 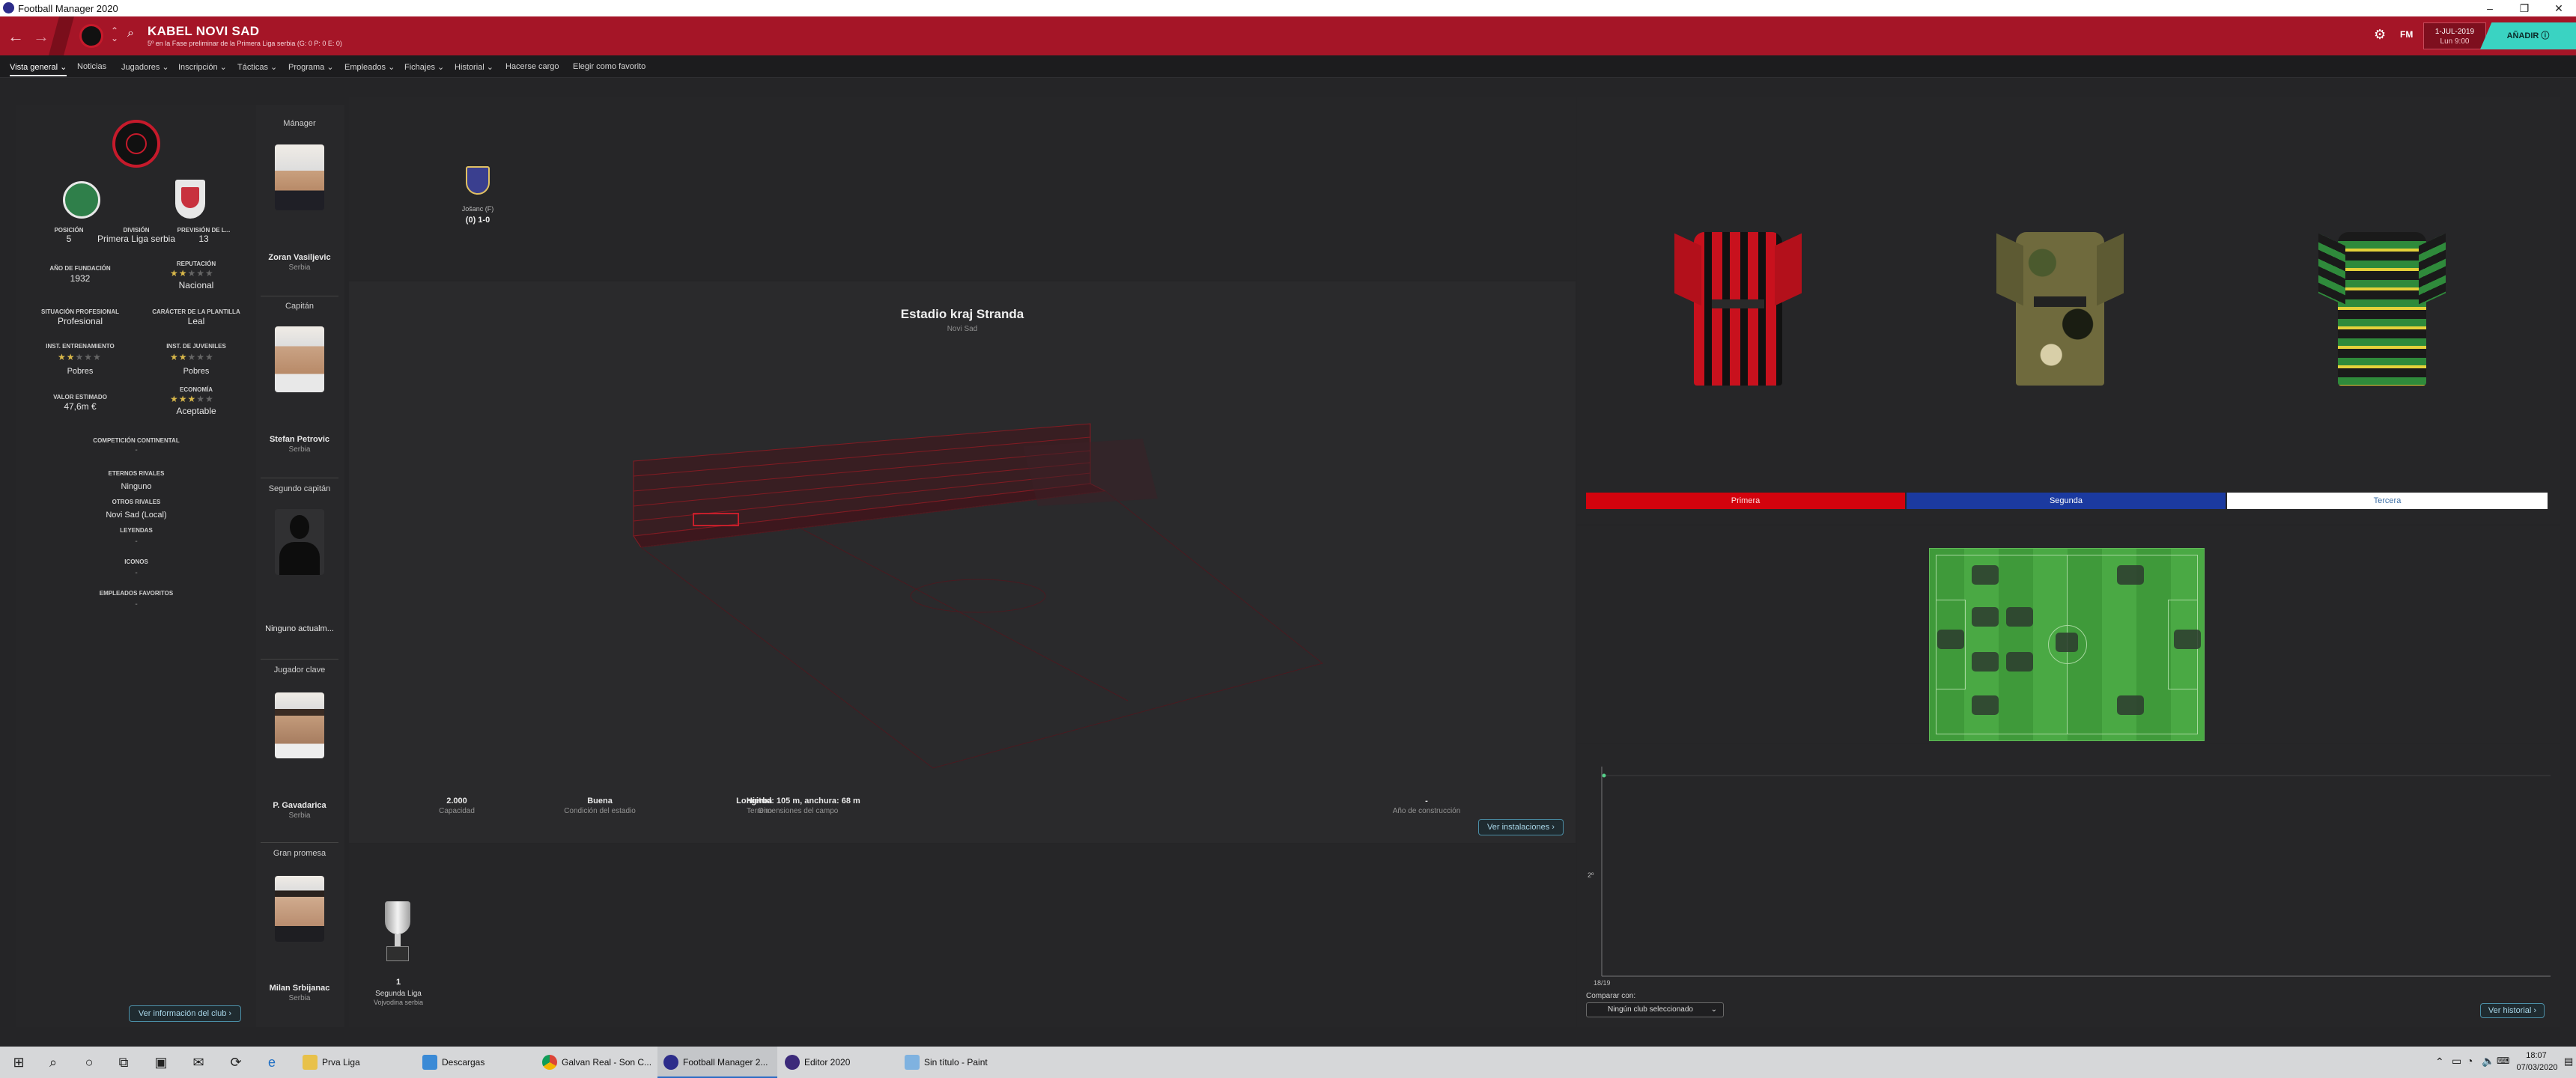 I want to click on tab-history: Historial ⌄, so click(x=474, y=67).